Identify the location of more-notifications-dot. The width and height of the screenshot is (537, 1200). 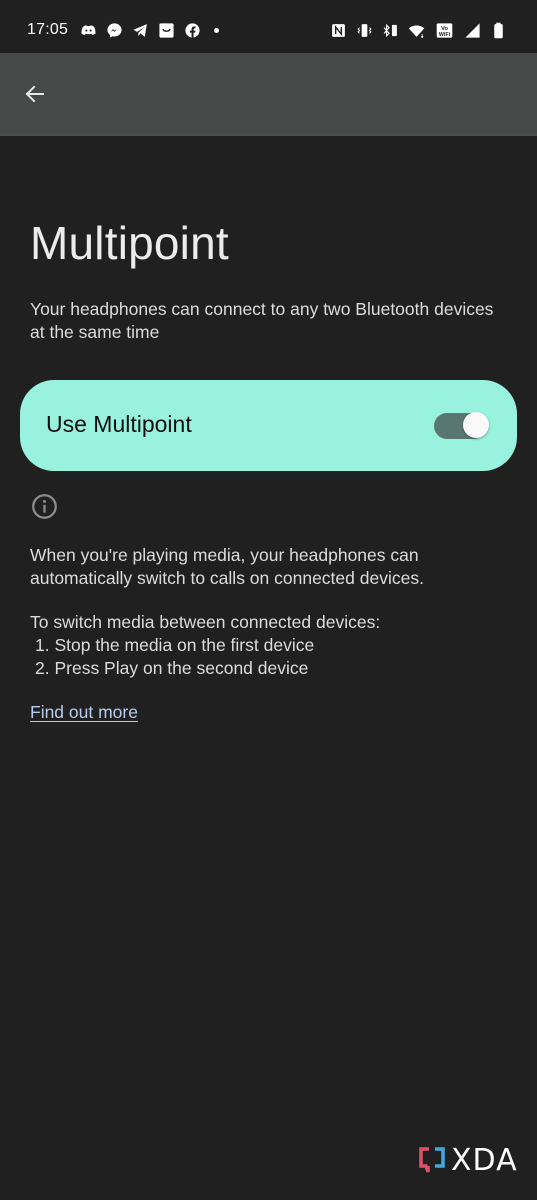
(216, 30).